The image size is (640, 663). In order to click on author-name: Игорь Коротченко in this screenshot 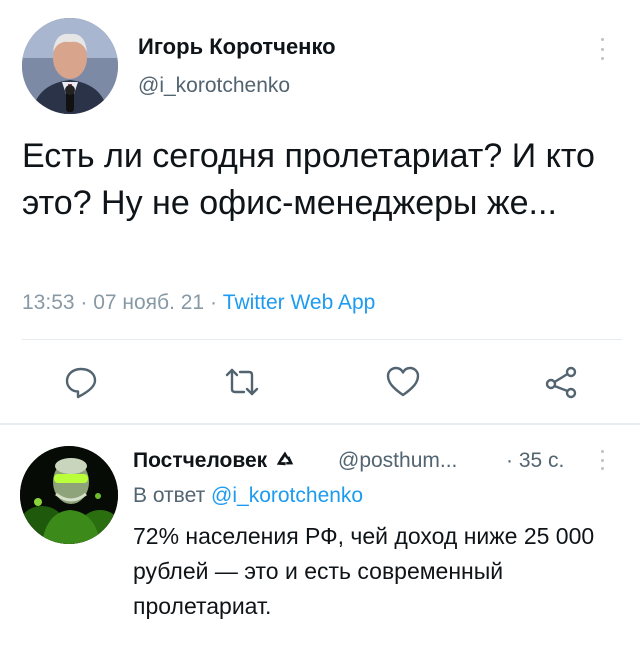, I will do `click(237, 47)`.